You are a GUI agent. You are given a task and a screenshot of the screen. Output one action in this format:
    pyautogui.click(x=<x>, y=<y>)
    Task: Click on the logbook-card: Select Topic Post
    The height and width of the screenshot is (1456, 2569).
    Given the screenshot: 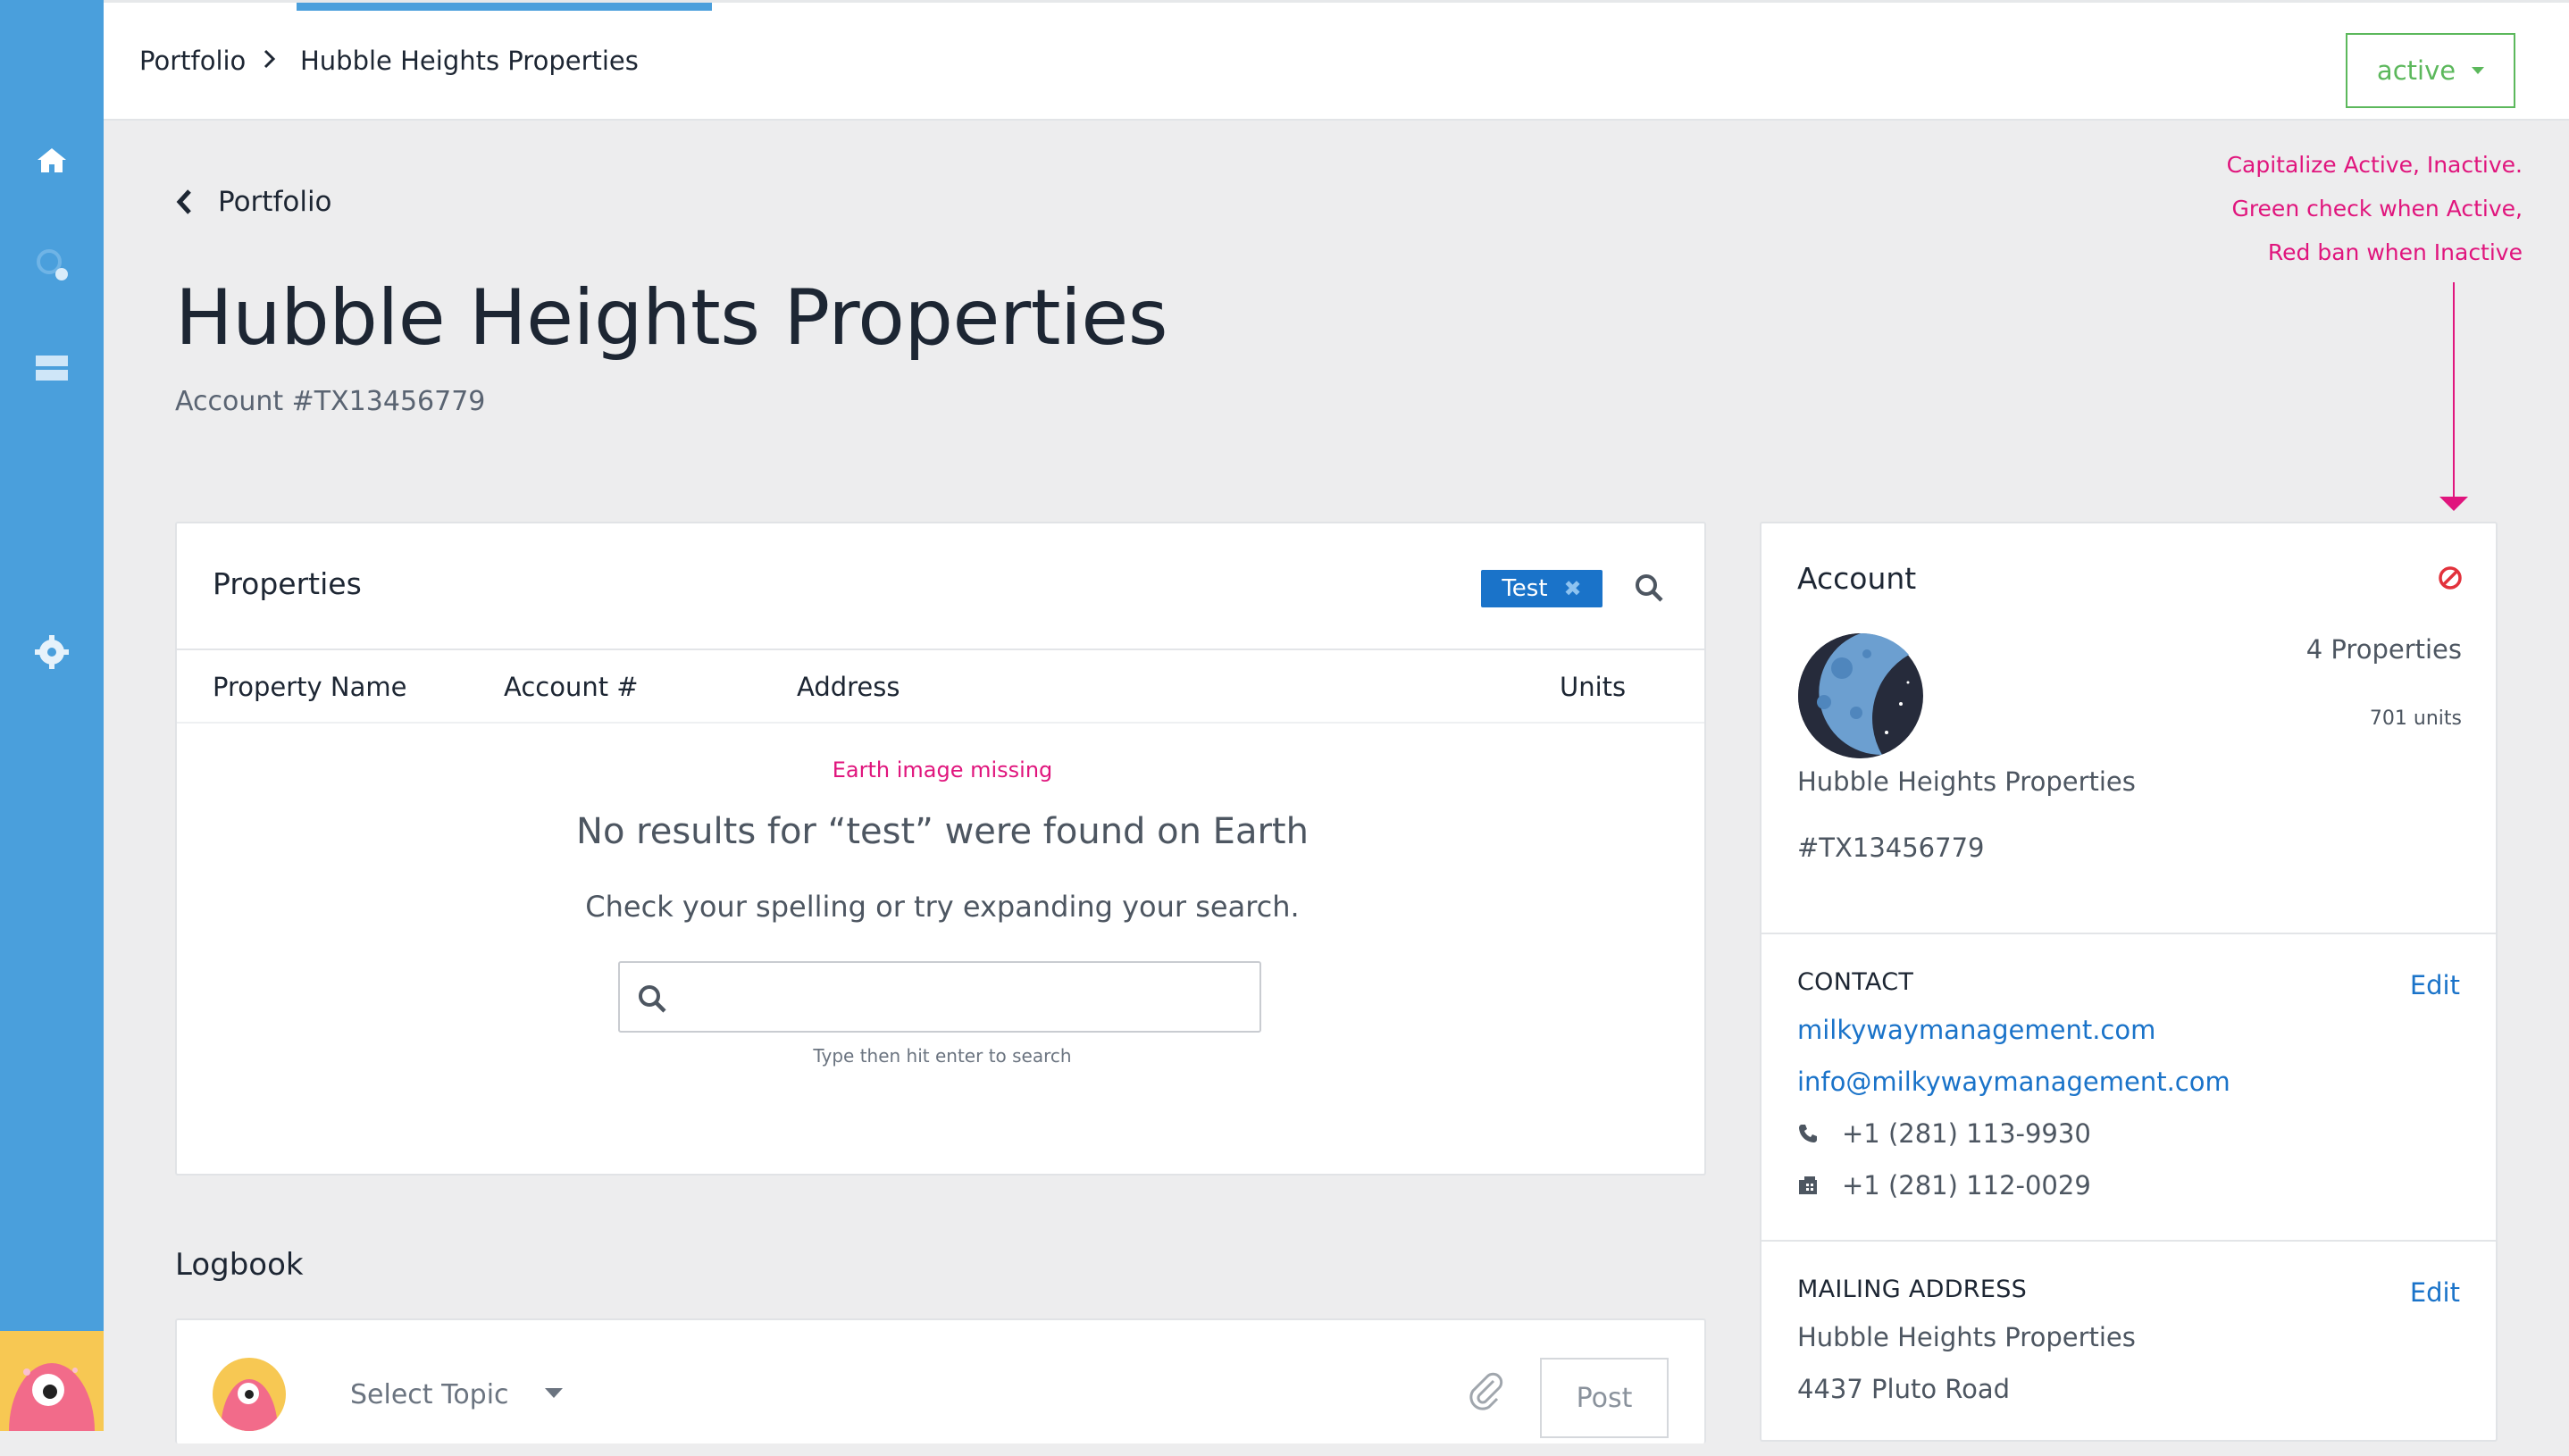 What is the action you would take?
    pyautogui.click(x=940, y=1380)
    